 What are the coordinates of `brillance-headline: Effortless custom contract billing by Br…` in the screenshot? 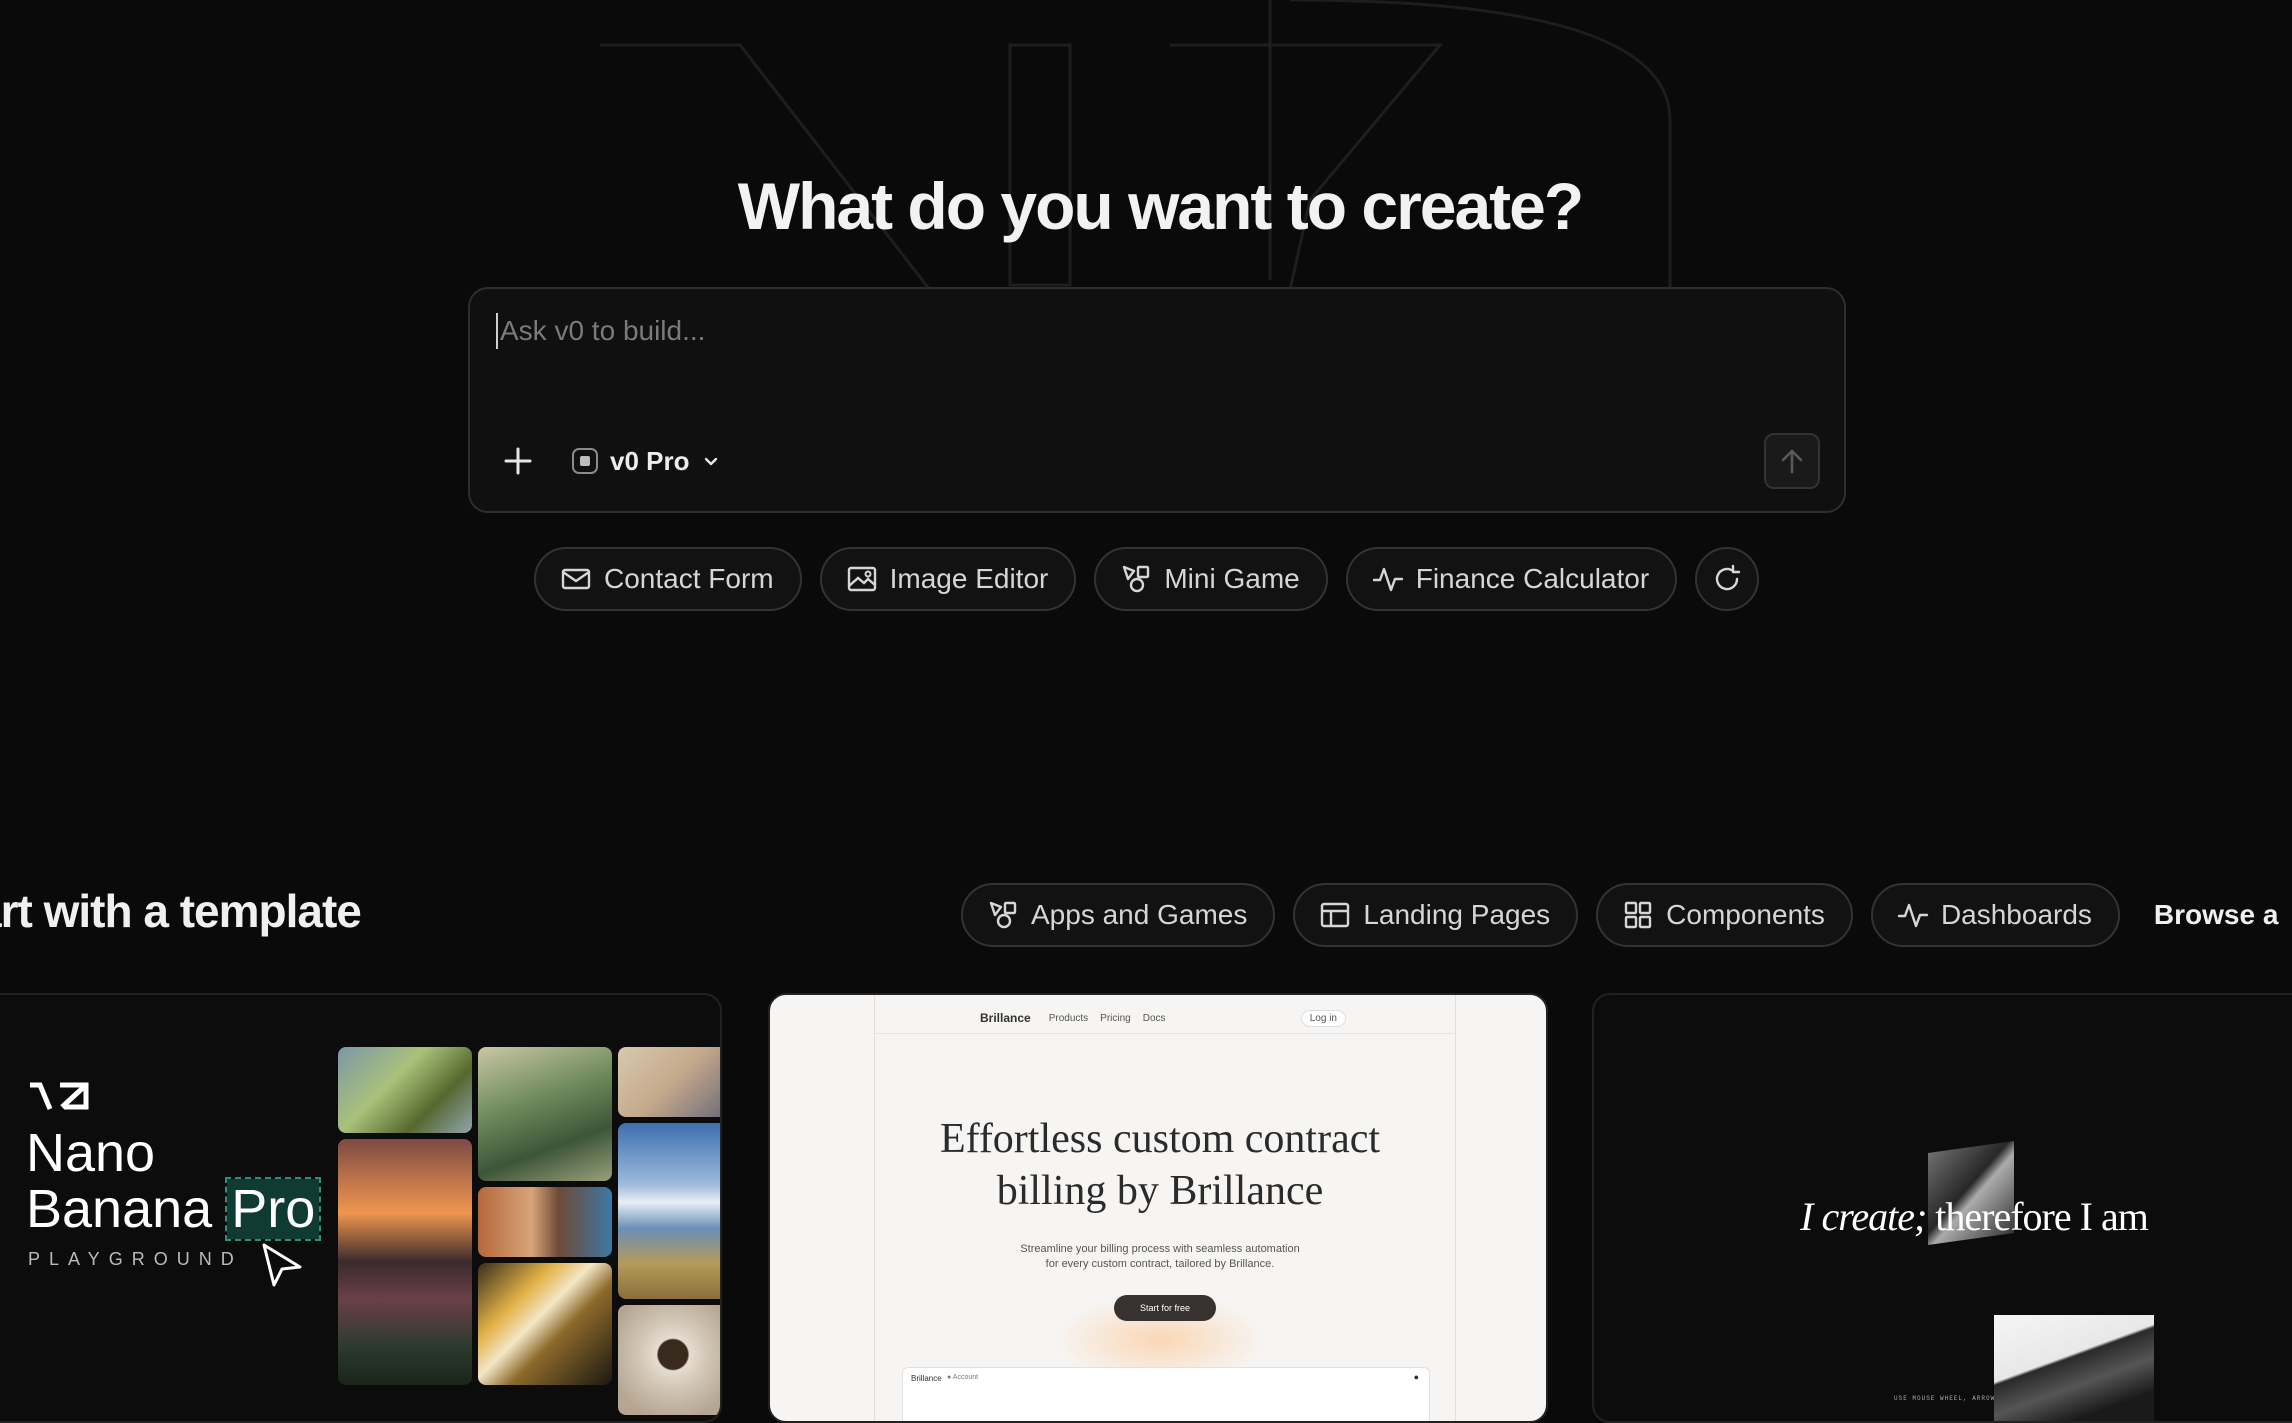 It's located at (1158, 1165).